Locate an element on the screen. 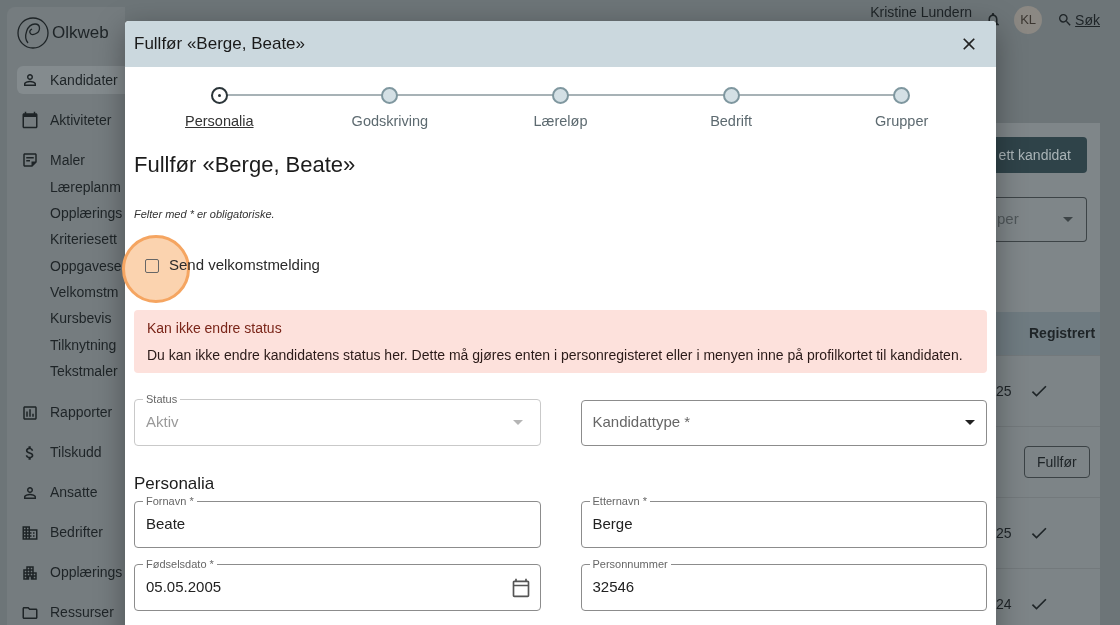 The image size is (1120, 625). sidebar-subitem: Velkomstm is located at coordinates (71, 292).